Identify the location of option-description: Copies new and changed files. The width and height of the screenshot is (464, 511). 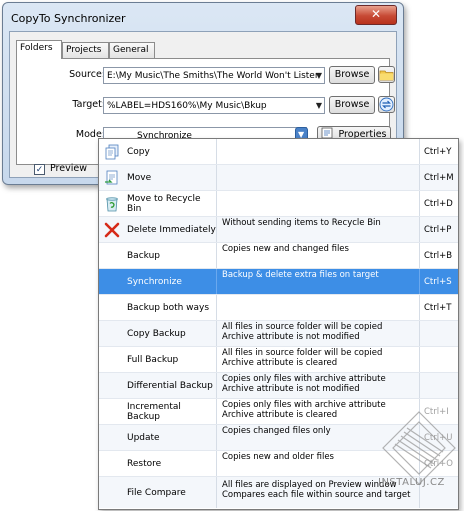
(285, 249).